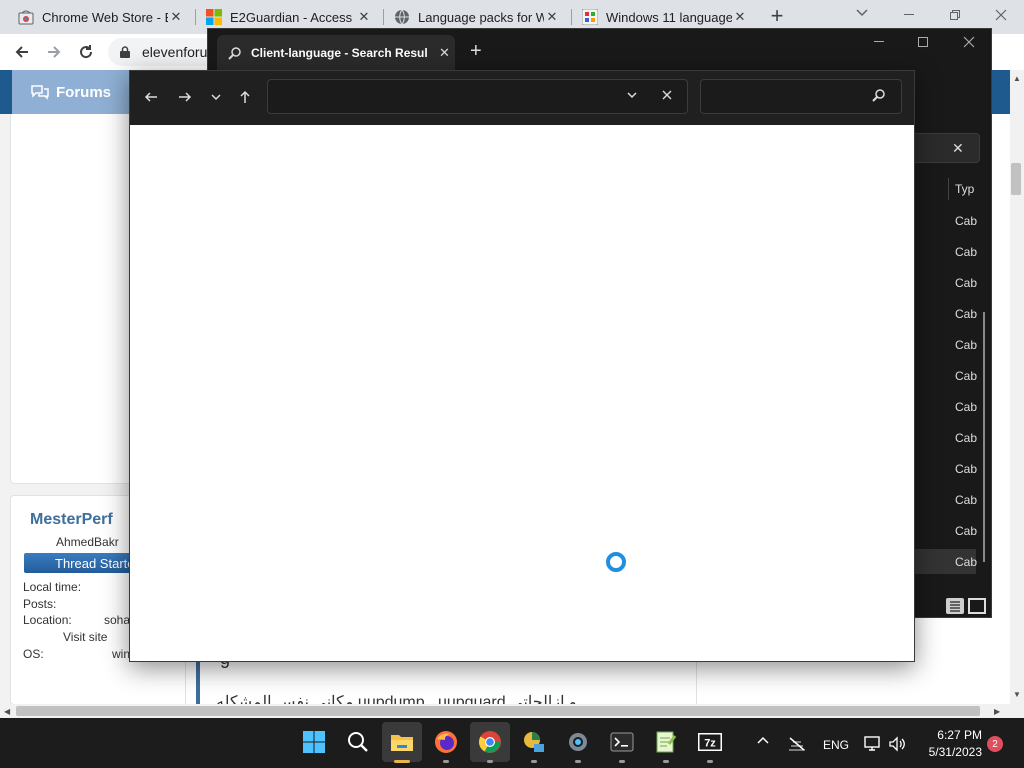 Image resolution: width=1024 pixels, height=768 pixels. What do you see at coordinates (7, 711) in the screenshot?
I see `scroll-left-icon: ◀` at bounding box center [7, 711].